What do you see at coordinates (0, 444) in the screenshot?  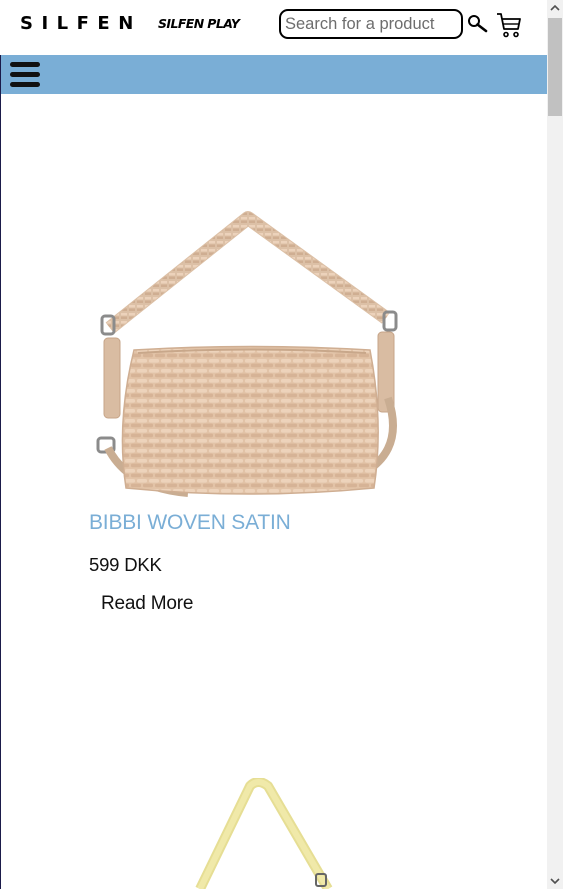 I see `window-edge` at bounding box center [0, 444].